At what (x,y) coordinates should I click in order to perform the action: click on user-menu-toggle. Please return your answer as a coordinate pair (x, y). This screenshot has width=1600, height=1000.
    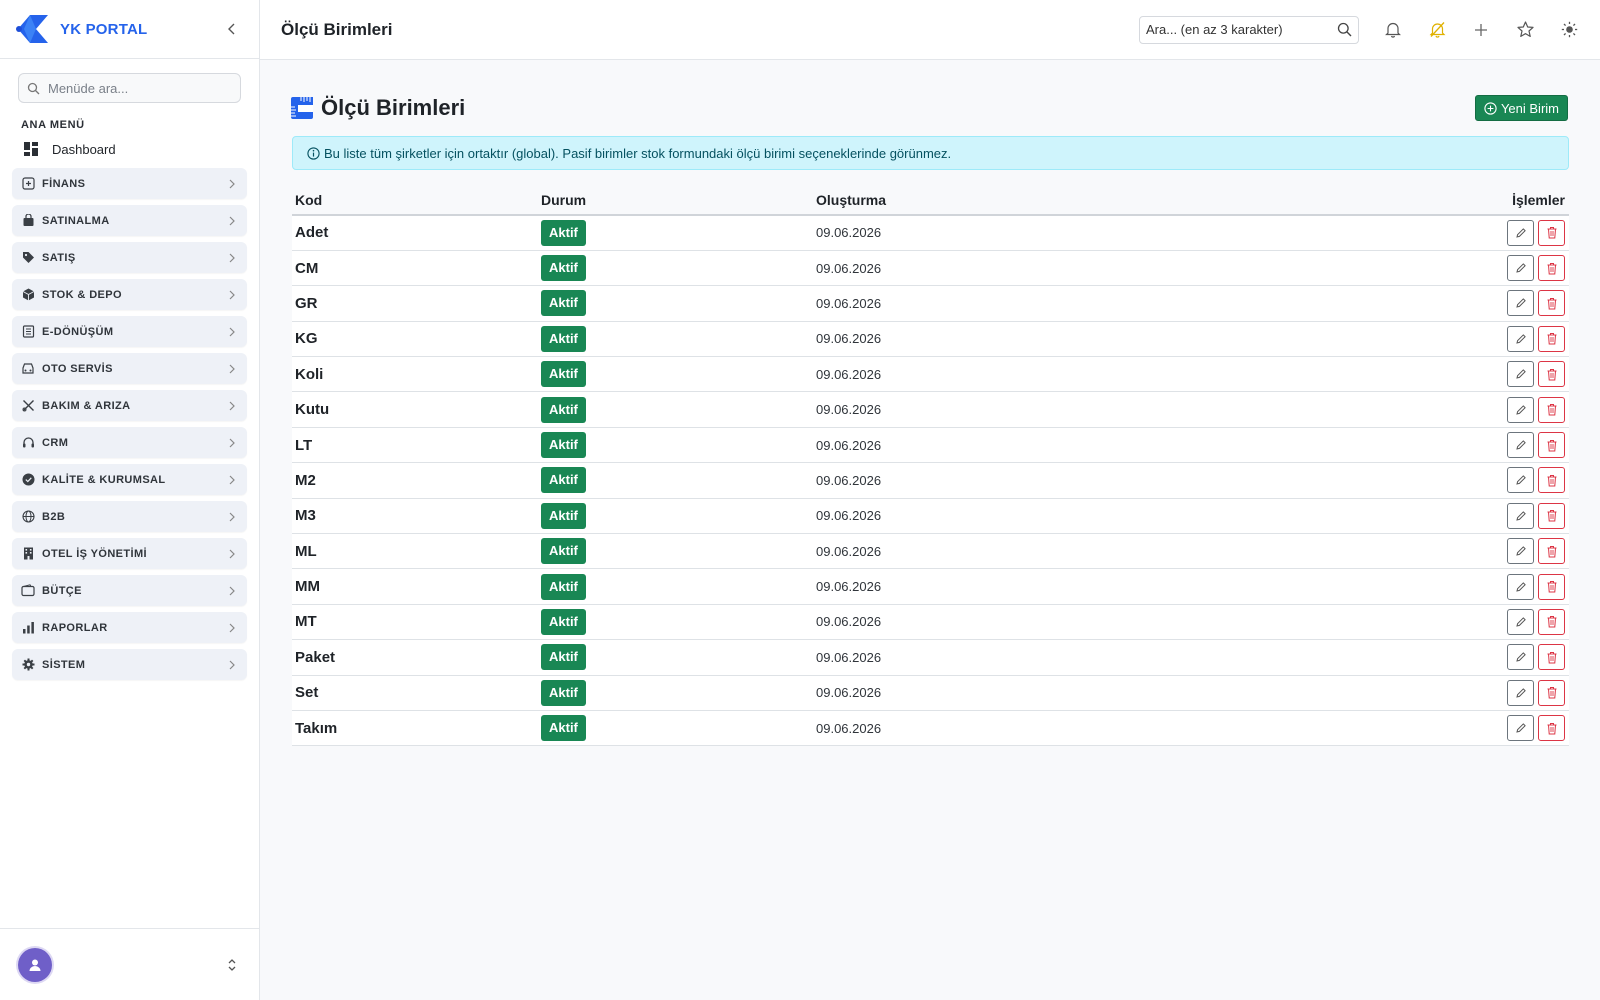
    Looking at the image, I should click on (232, 965).